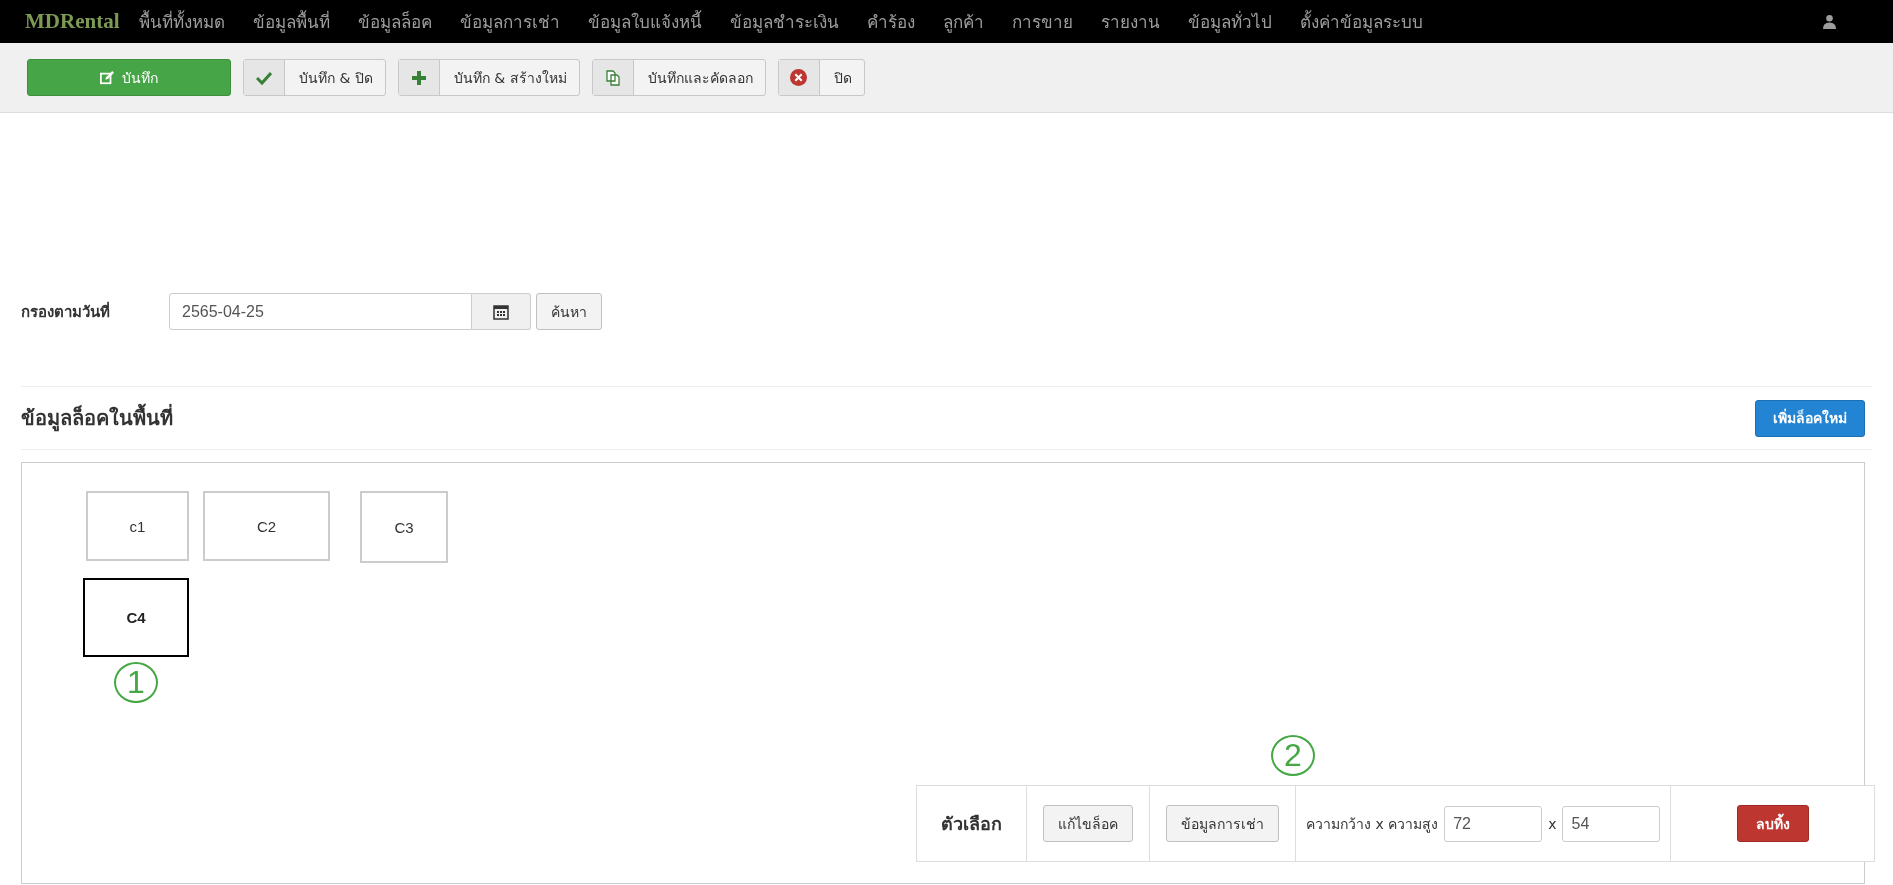 This screenshot has height=885, width=1893. What do you see at coordinates (320, 311) in the screenshot?
I see `date-field: 2565-04-25` at bounding box center [320, 311].